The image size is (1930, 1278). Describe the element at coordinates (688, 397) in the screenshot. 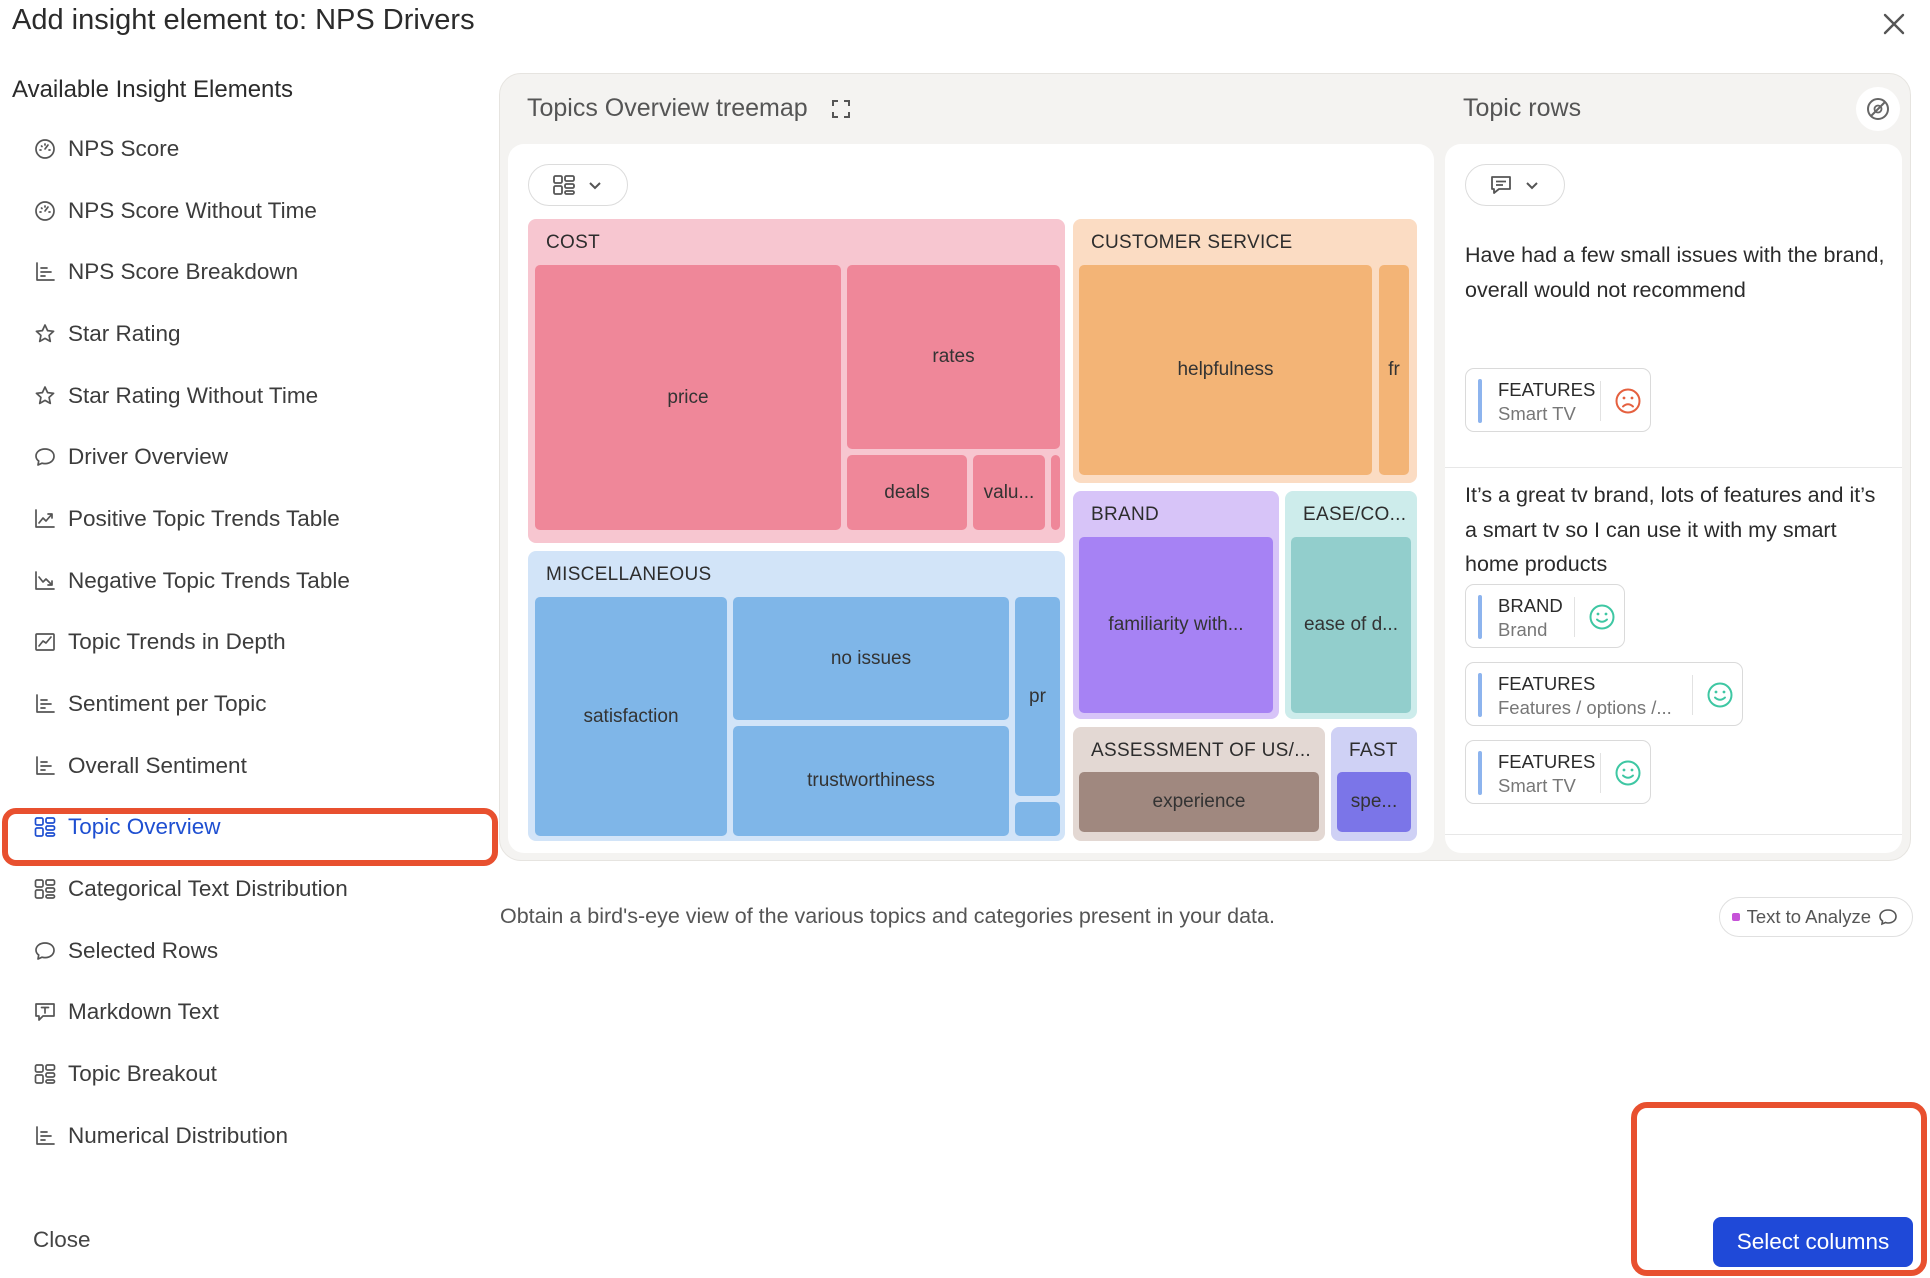

I see `tile-price: price` at that location.